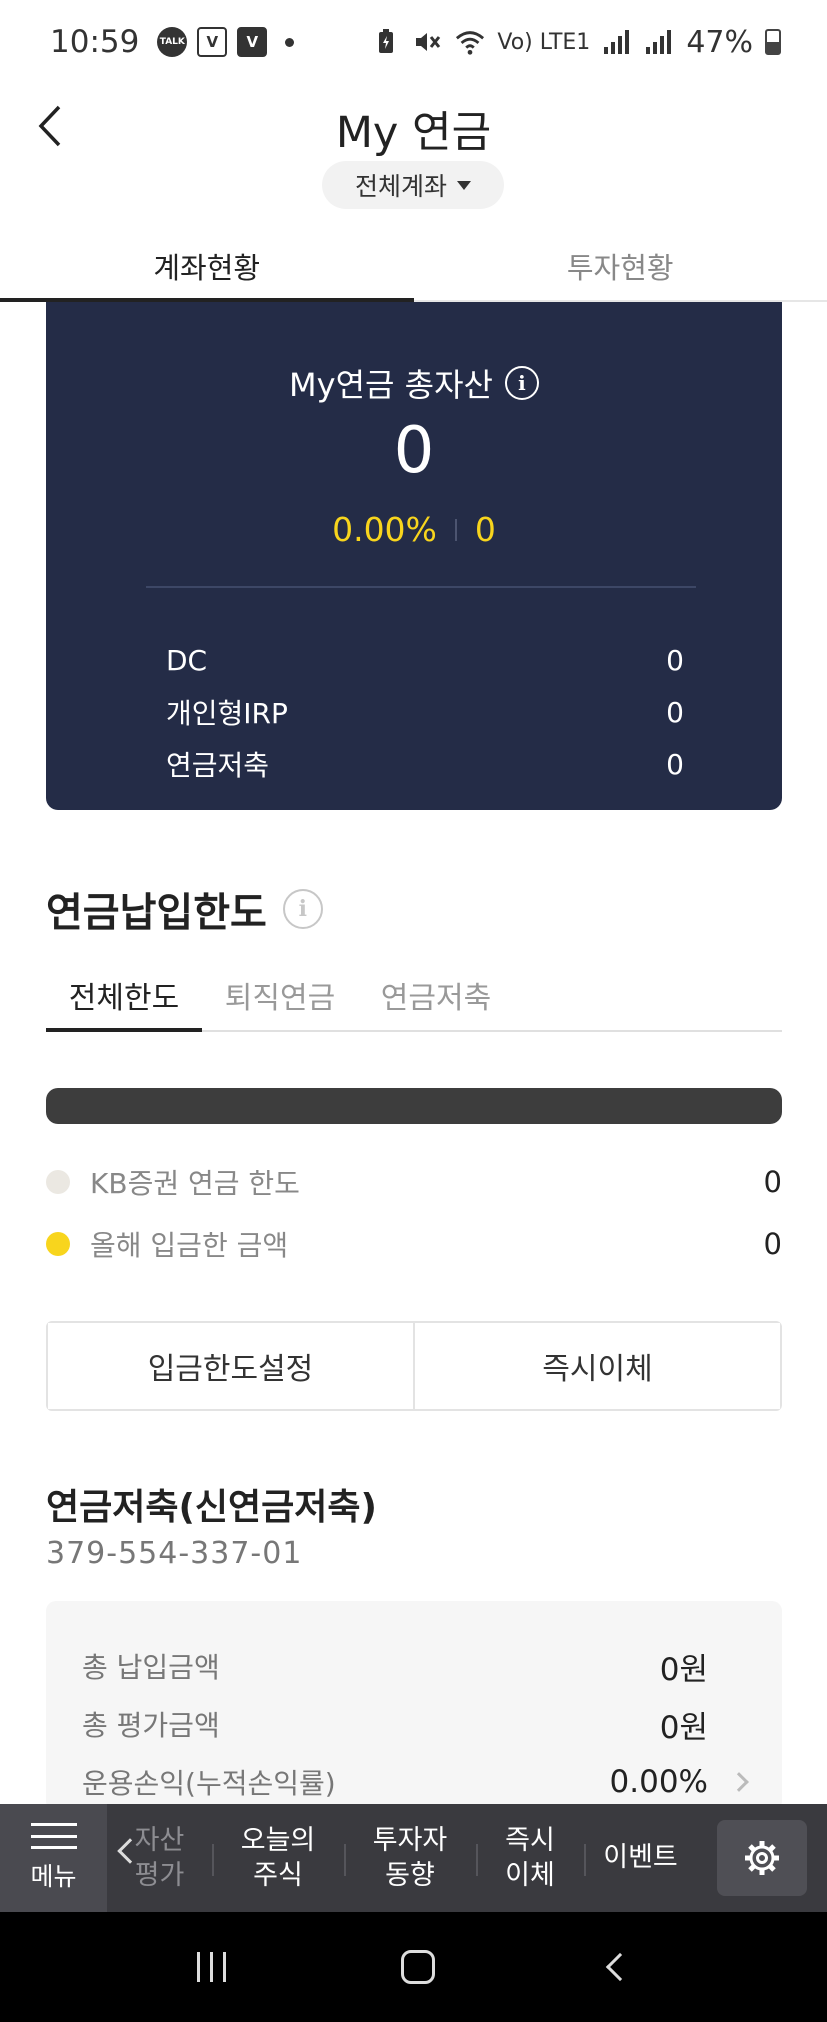 The width and height of the screenshot is (827, 2022). Describe the element at coordinates (530, 1858) in the screenshot. I see `quick-menu-instant-transfer: 즉시 이체` at that location.